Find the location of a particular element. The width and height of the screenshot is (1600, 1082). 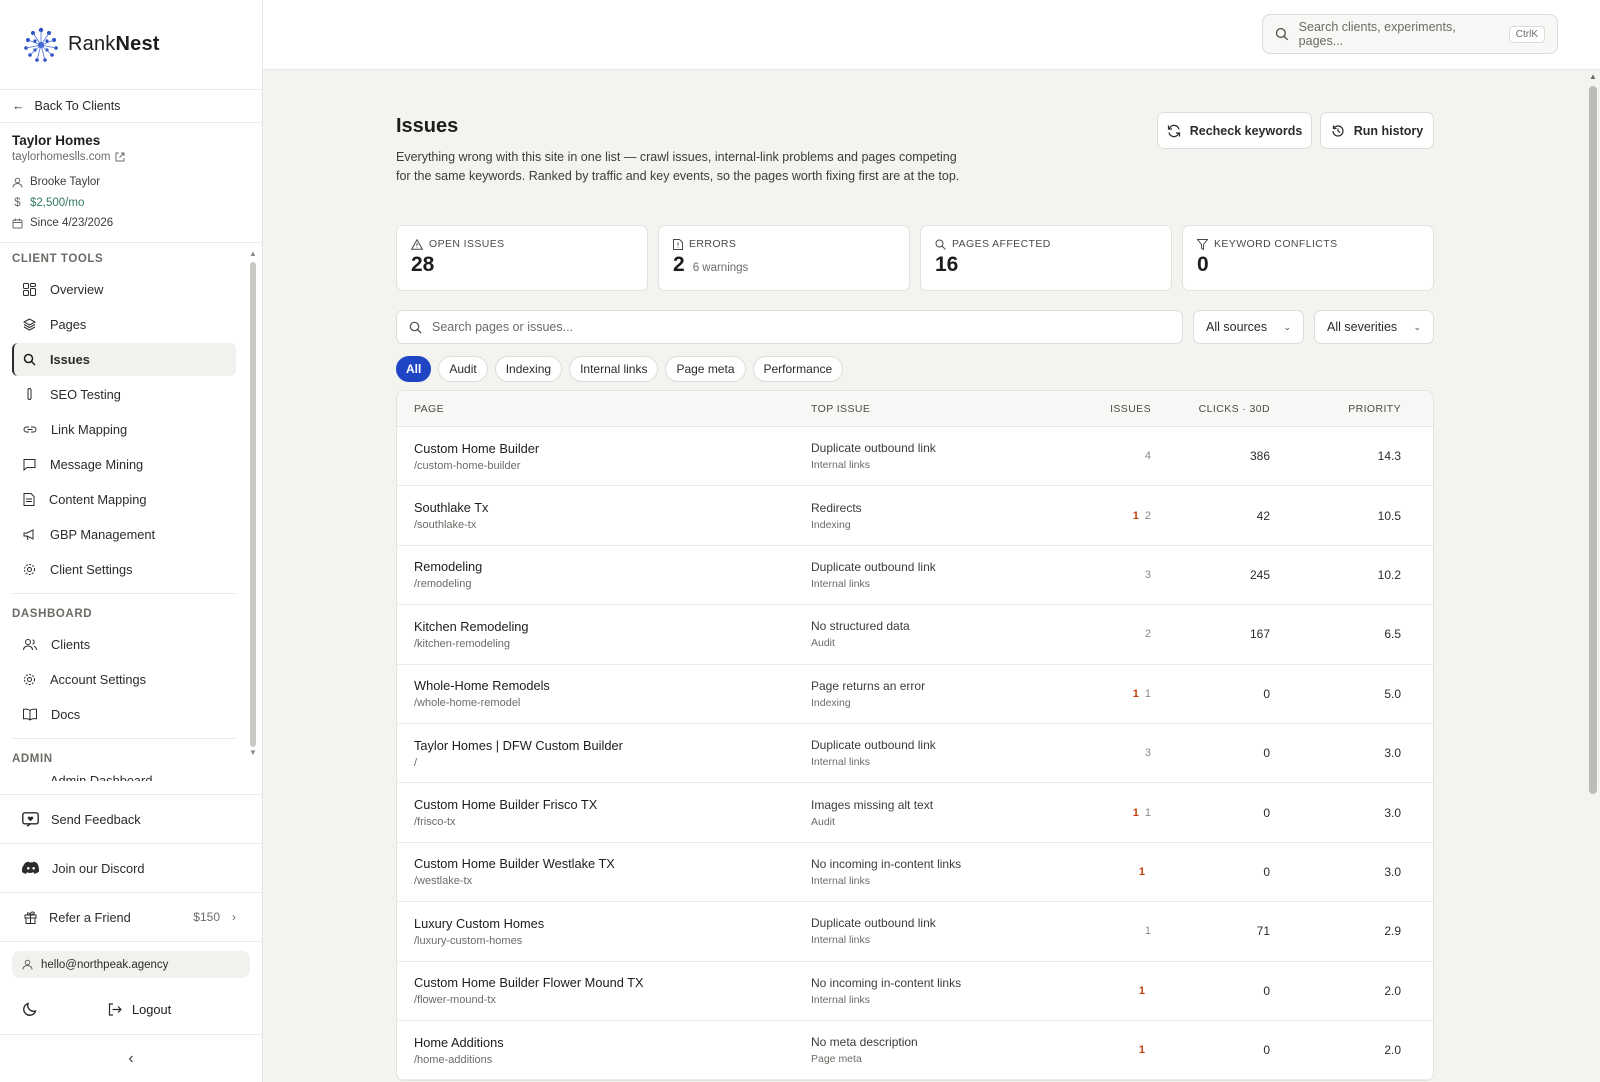

arrow-left-icon: ← is located at coordinates (18, 106).